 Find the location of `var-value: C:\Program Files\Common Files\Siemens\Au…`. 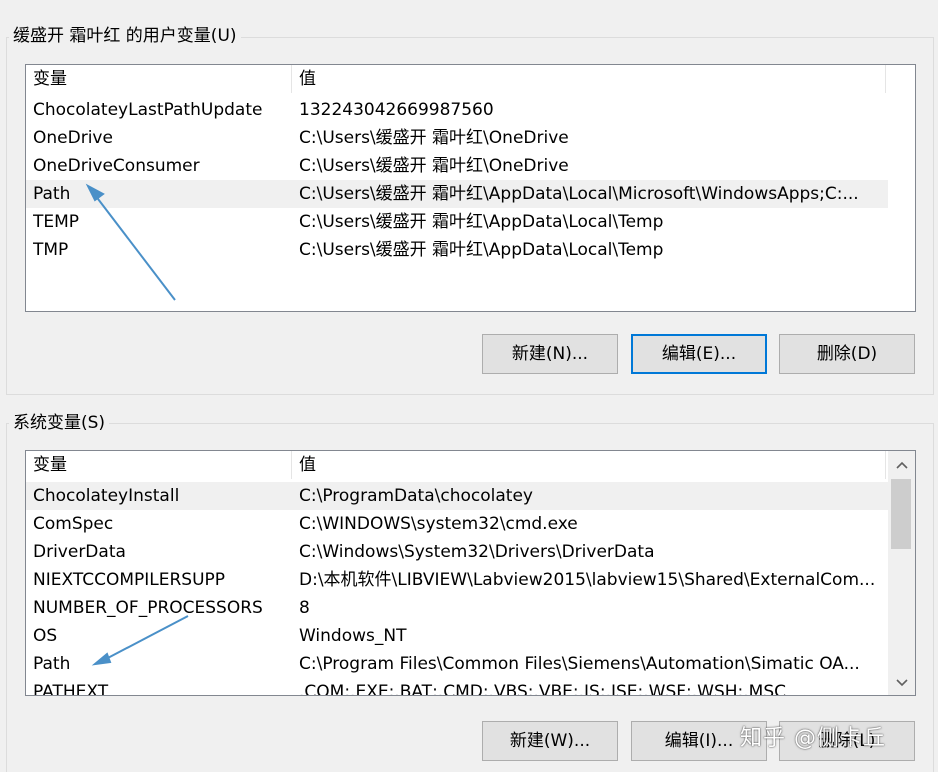

var-value: C:\Program Files\Common Files\Siemens\Au… is located at coordinates (579, 664).